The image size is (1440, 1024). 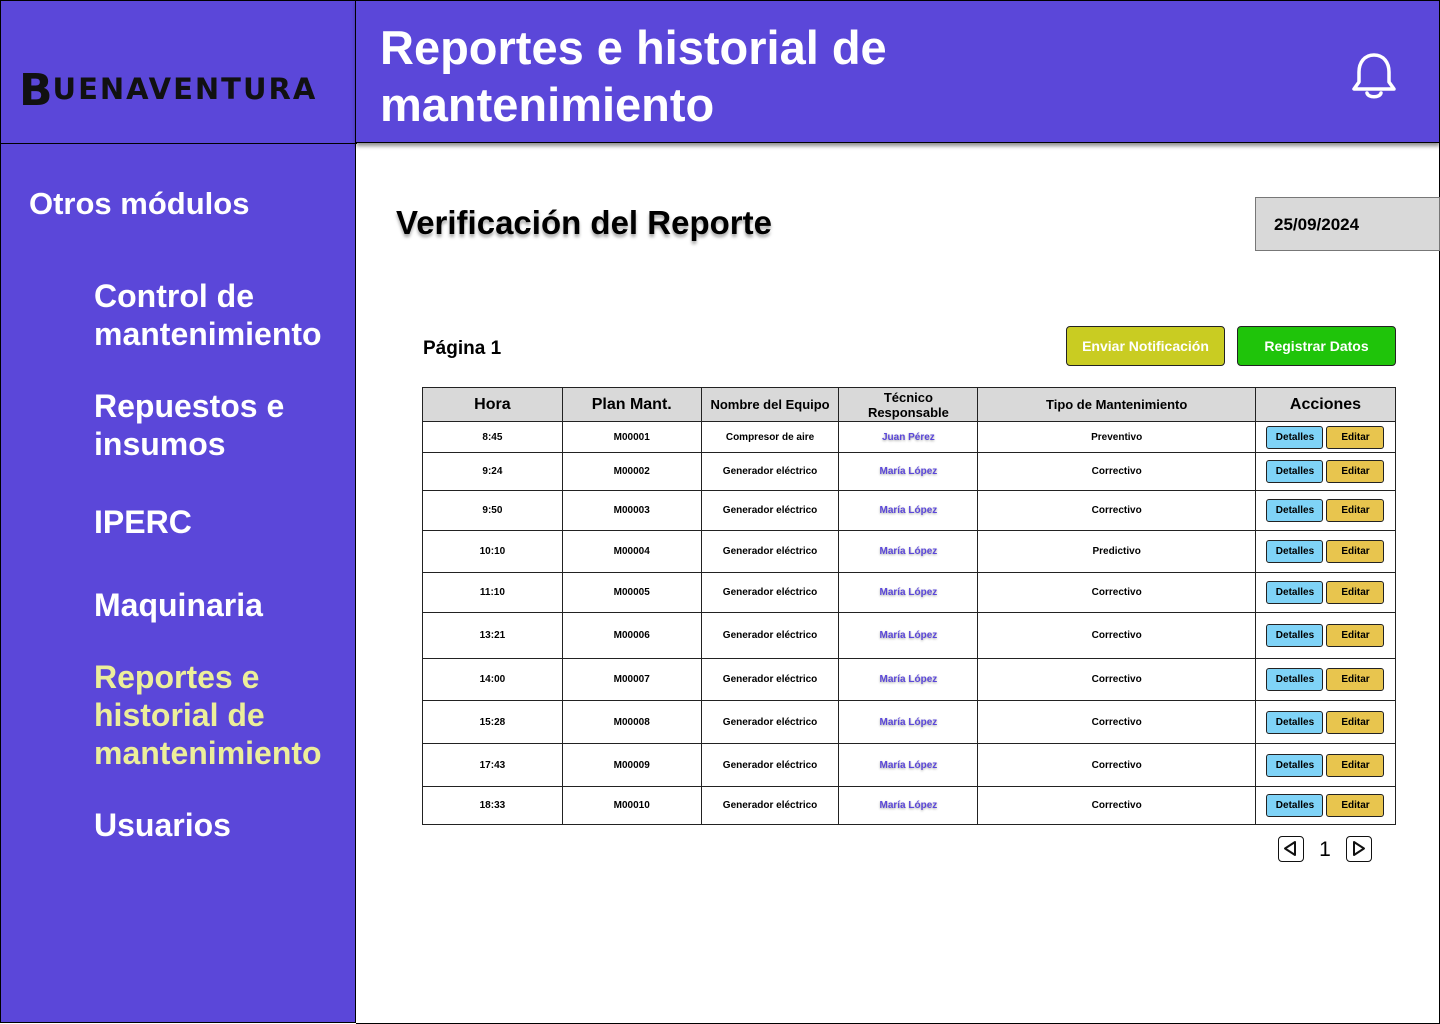 What do you see at coordinates (1325, 849) in the screenshot?
I see `current-page-number: 1` at bounding box center [1325, 849].